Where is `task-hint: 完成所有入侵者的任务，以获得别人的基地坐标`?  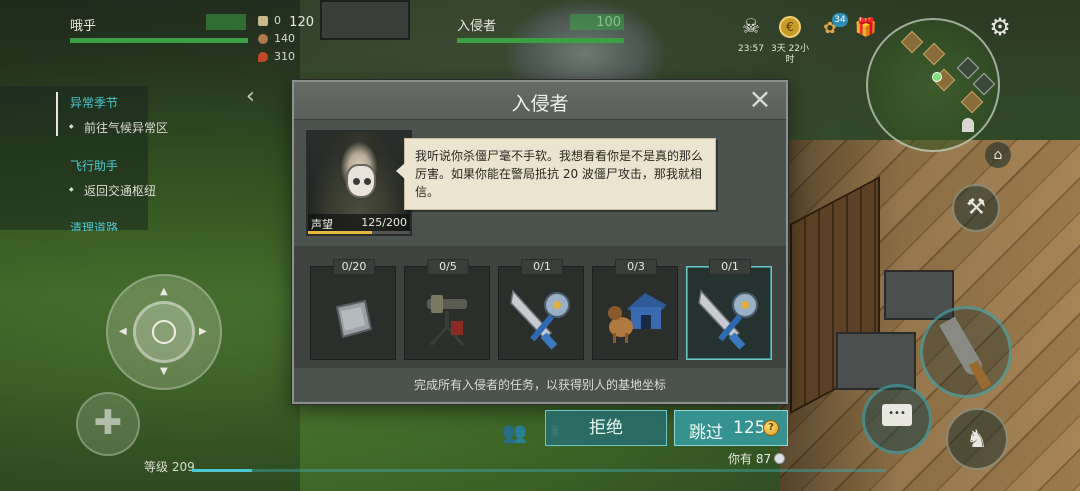 task-hint: 完成所有入侵者的任务，以获得别人的基地坐标 is located at coordinates (539, 385).